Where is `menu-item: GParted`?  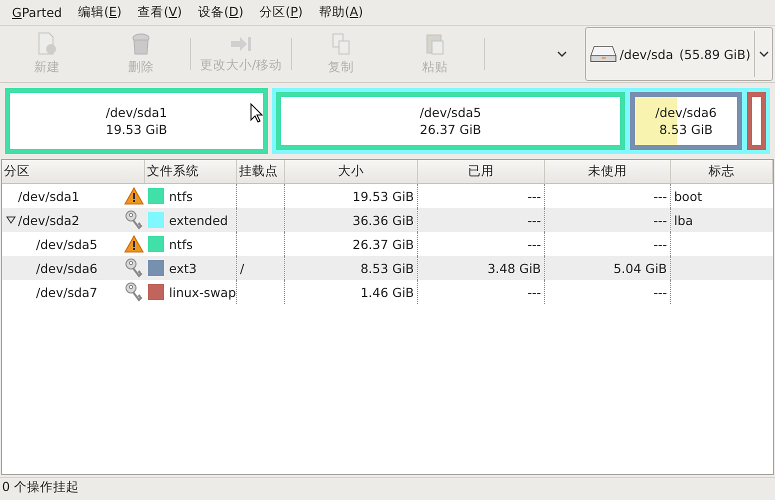
menu-item: GParted is located at coordinates (37, 12).